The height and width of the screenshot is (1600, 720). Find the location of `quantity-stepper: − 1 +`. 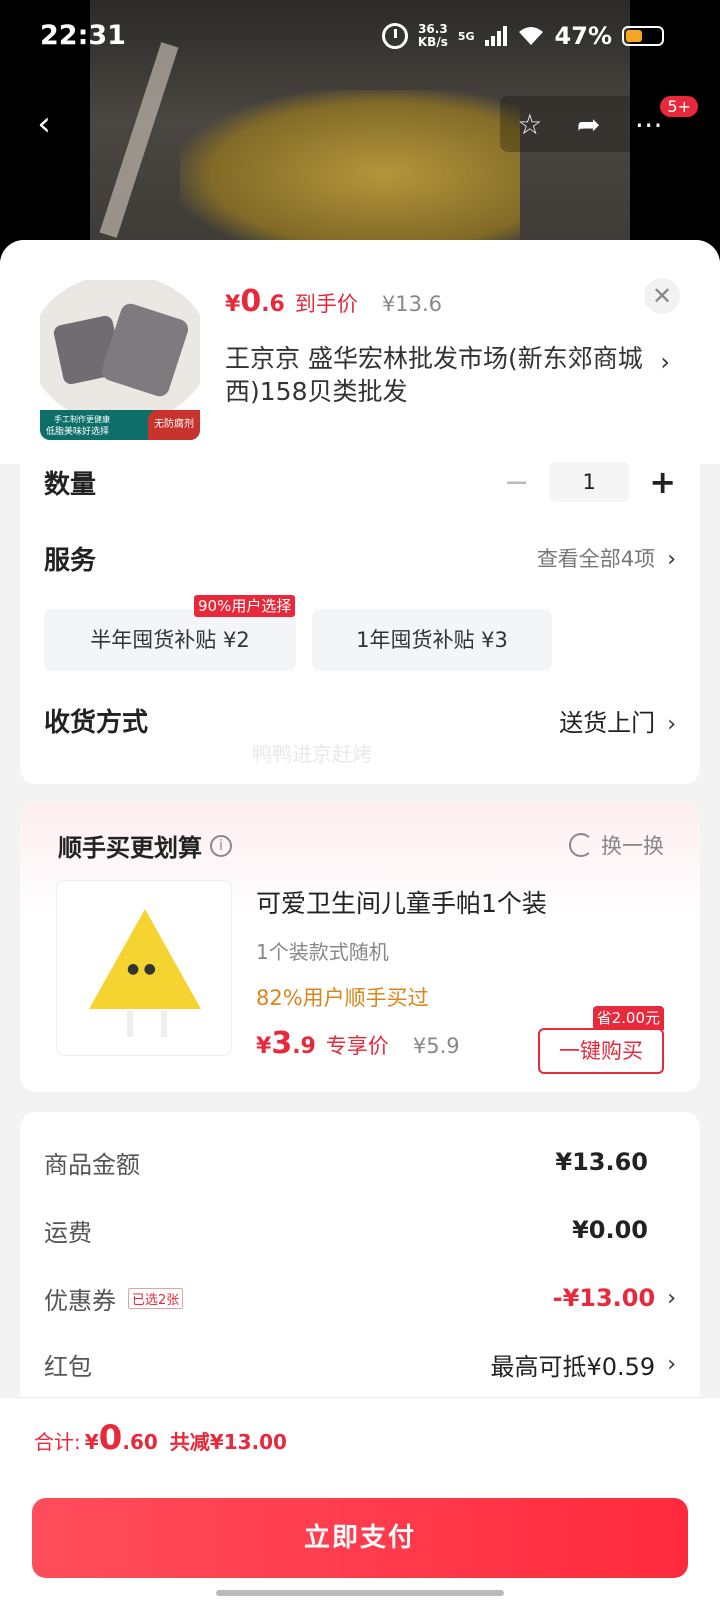

quantity-stepper: − 1 + is located at coordinates (590, 482).